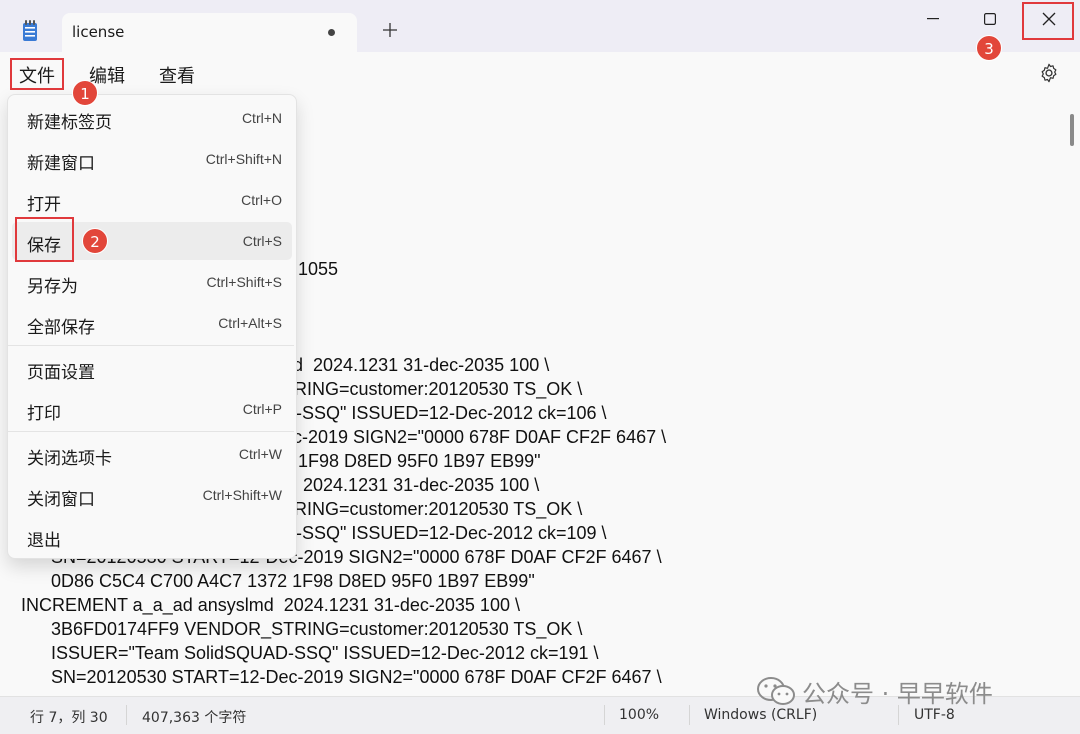 The height and width of the screenshot is (734, 1080). What do you see at coordinates (44, 541) in the screenshot?
I see `menu-item-label: 退出` at bounding box center [44, 541].